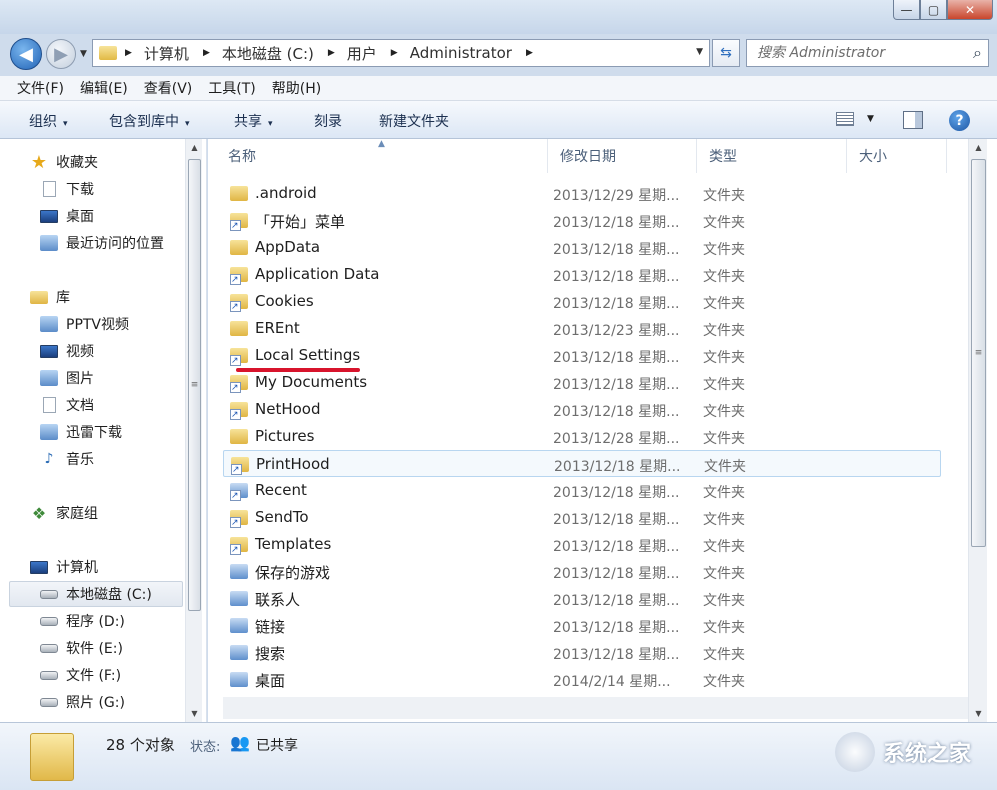 This screenshot has width=997, height=790. Describe the element at coordinates (296, 88) in the screenshot. I see `menu-help: 帮助(H)` at that location.